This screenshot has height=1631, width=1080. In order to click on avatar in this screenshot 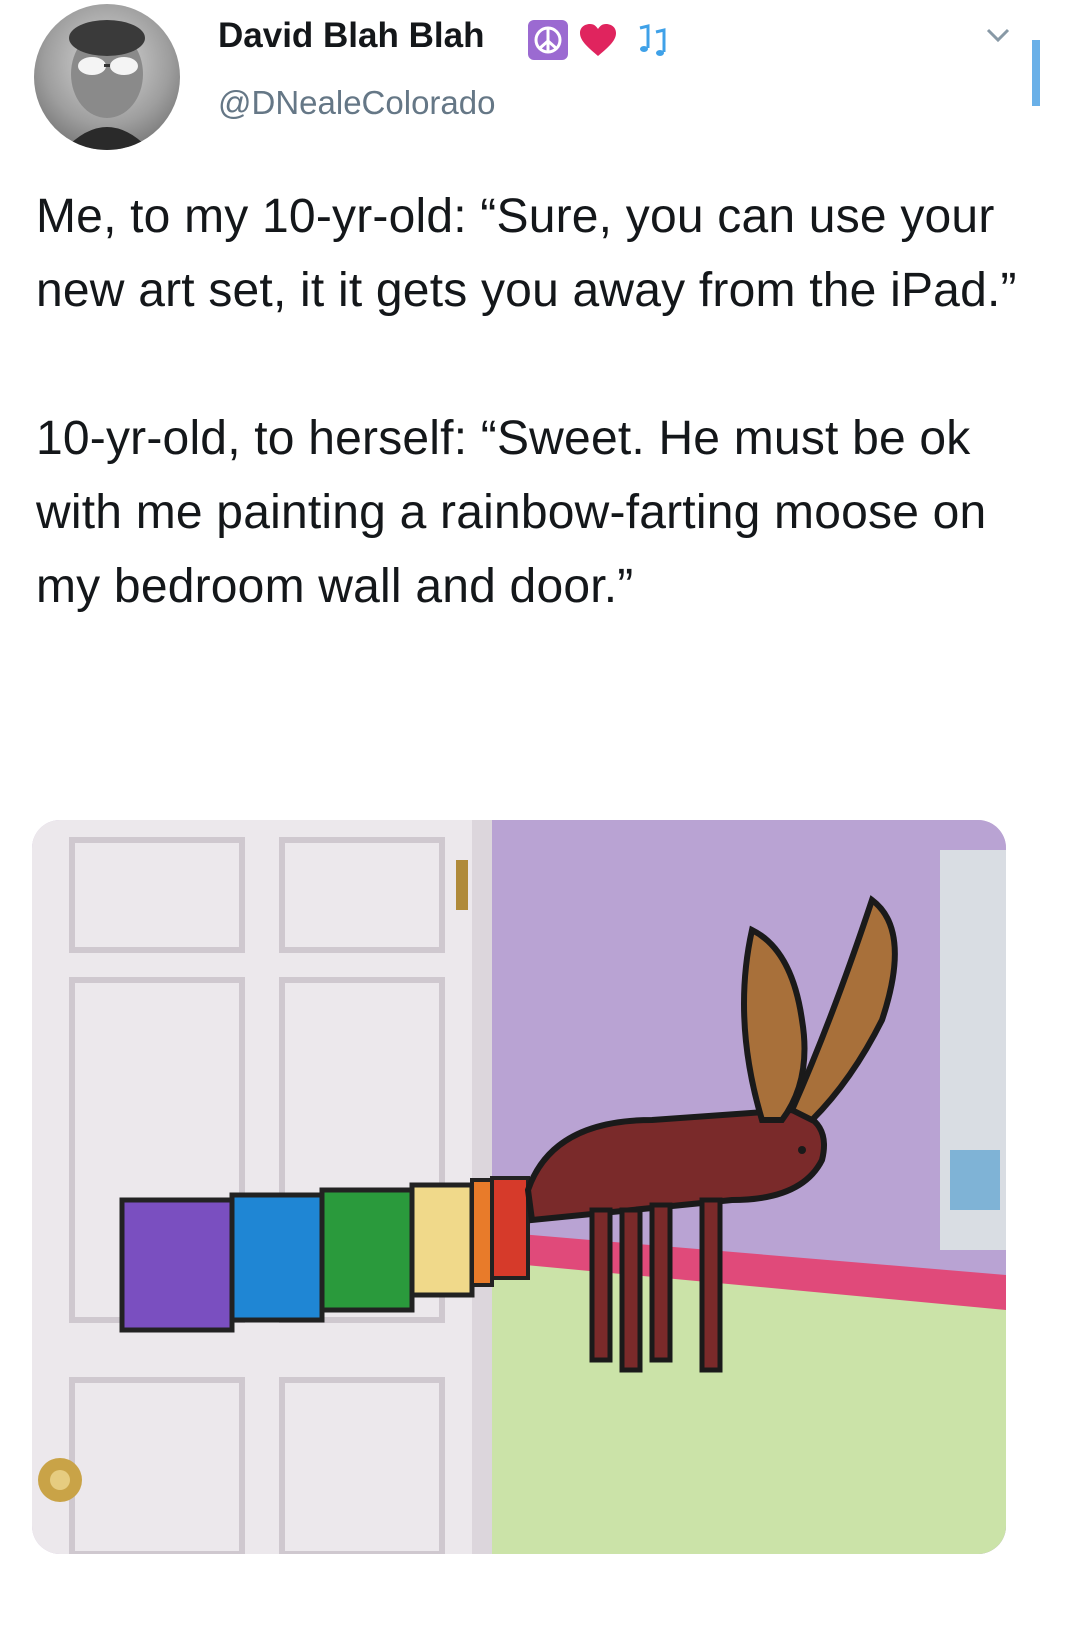, I will do `click(107, 77)`.